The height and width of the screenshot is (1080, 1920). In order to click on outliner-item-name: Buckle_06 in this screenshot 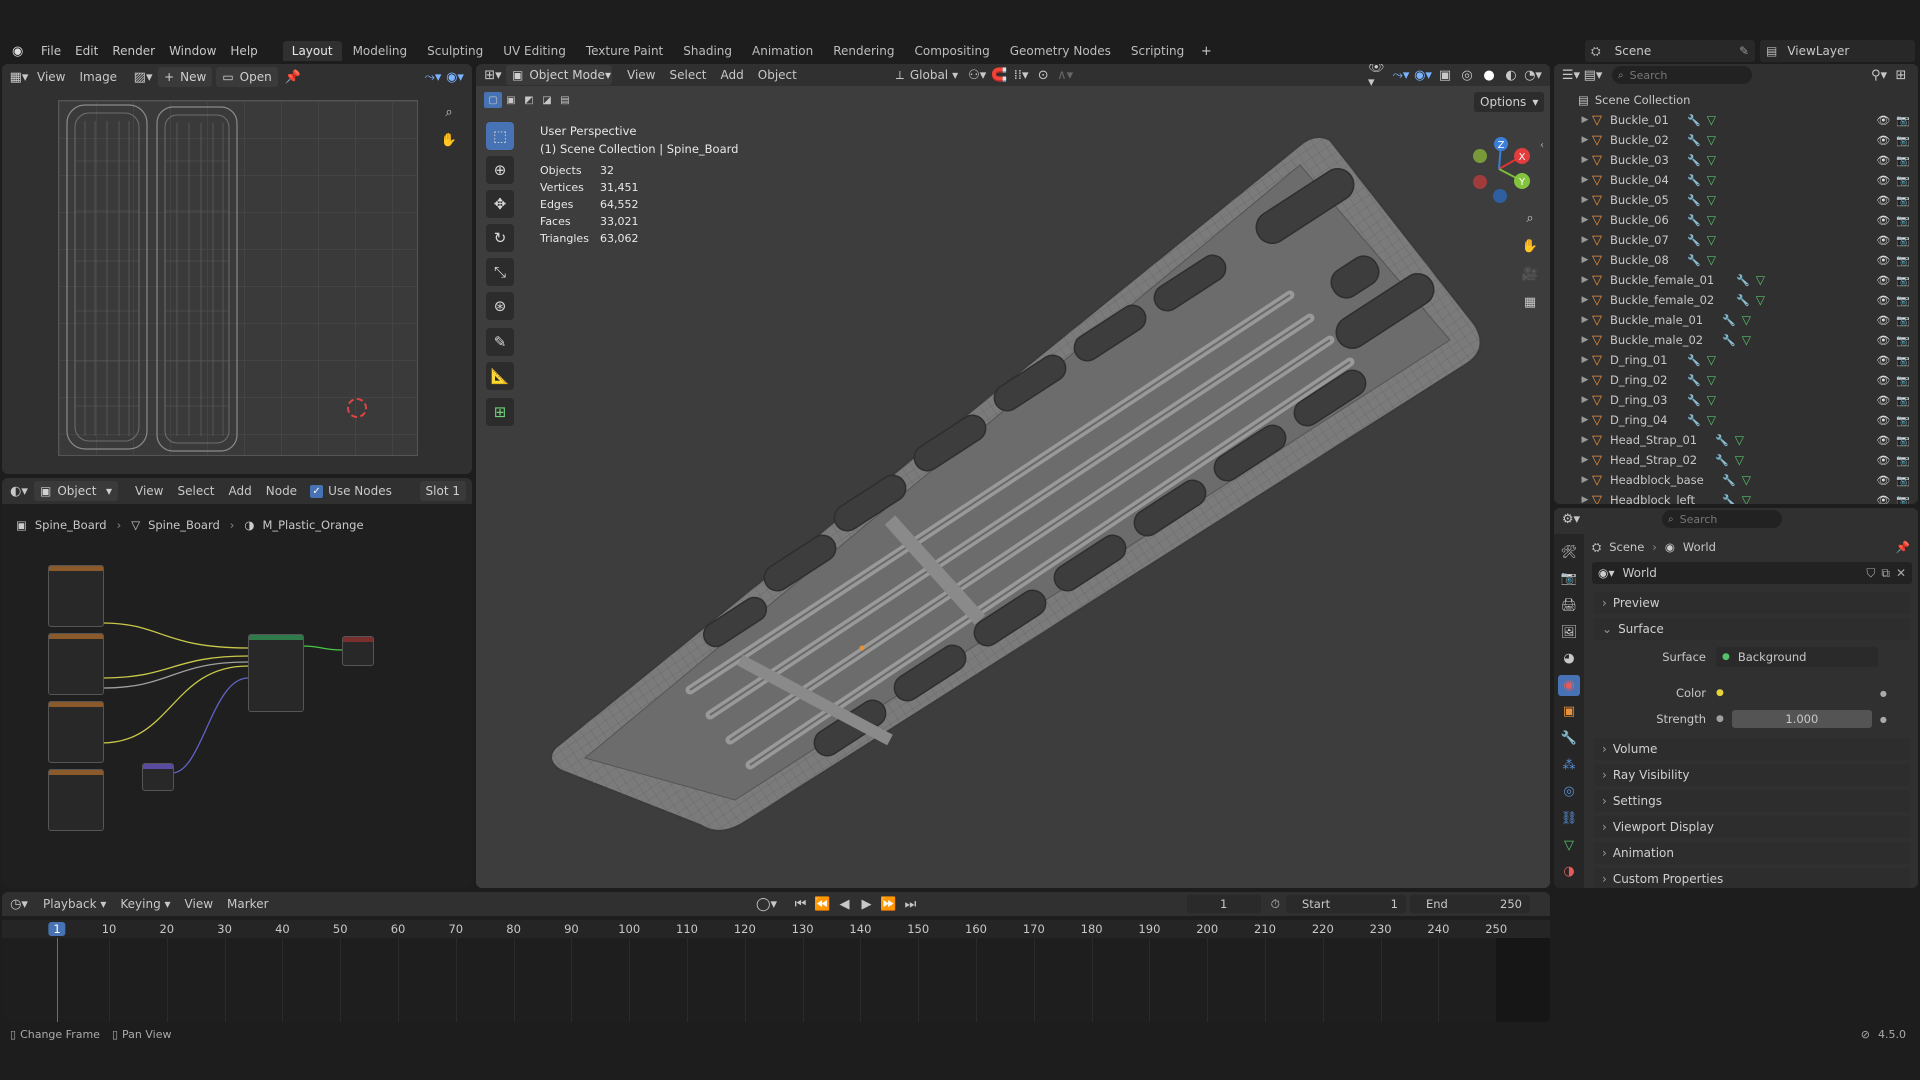, I will do `click(1646, 220)`.